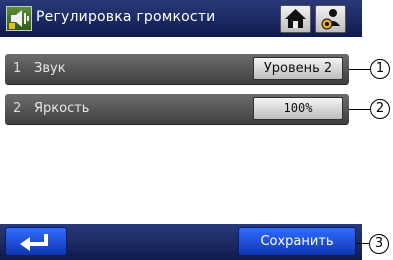 The width and height of the screenshot is (393, 260). I want to click on home-button, so click(295, 19).